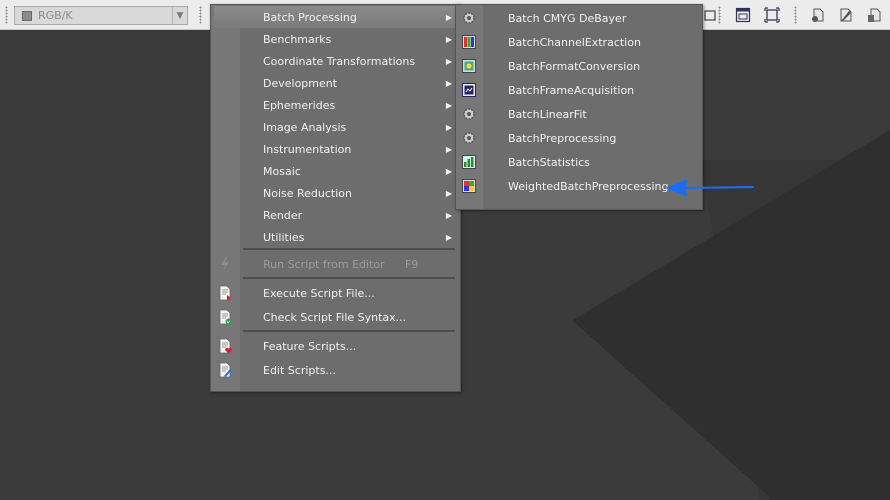 This screenshot has width=890, height=500. I want to click on submenu-item-label: BatchLinearFit, so click(547, 114).